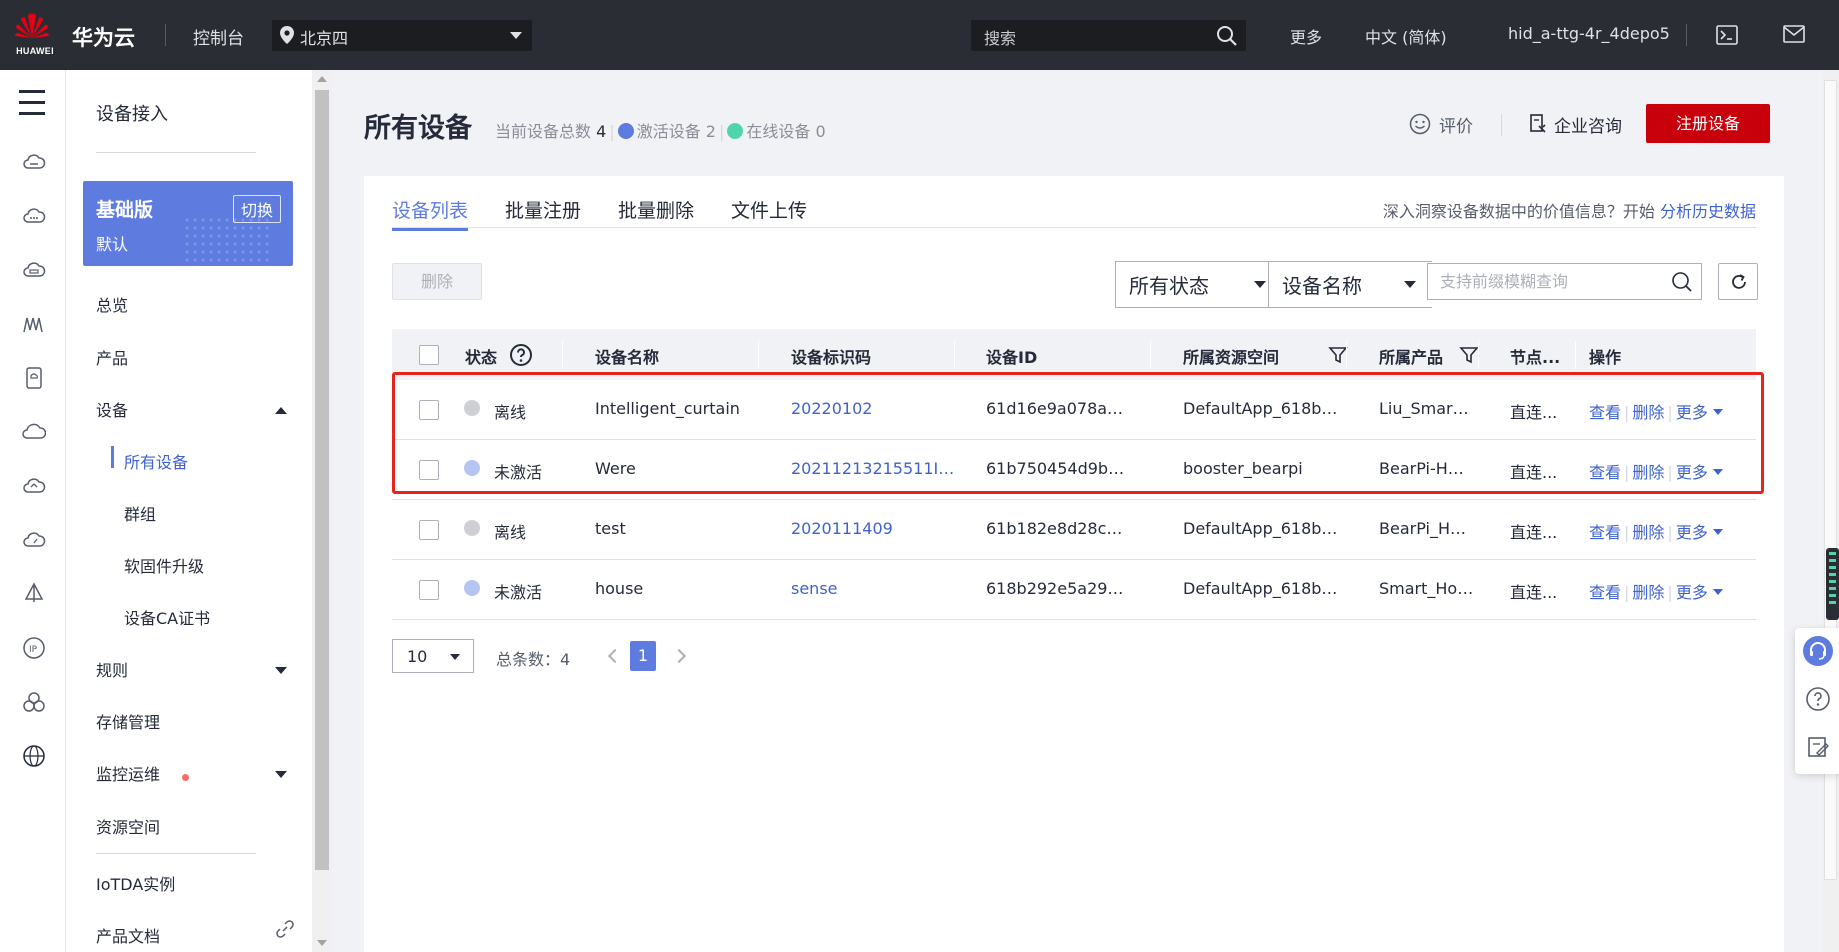  What do you see at coordinates (1832, 584) in the screenshot?
I see `side-widget-handle` at bounding box center [1832, 584].